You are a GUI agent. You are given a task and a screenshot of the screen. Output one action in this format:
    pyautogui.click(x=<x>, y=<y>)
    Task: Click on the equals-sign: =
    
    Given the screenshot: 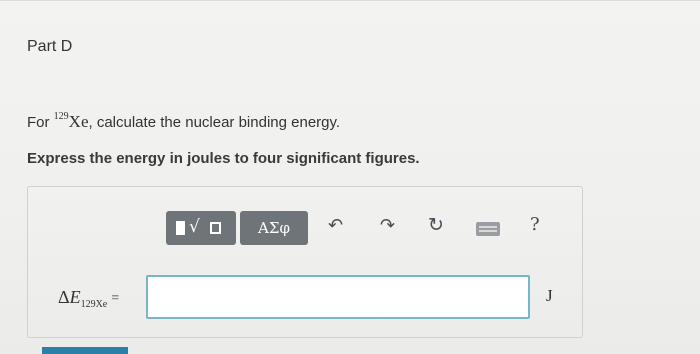 What is the action you would take?
    pyautogui.click(x=115, y=298)
    